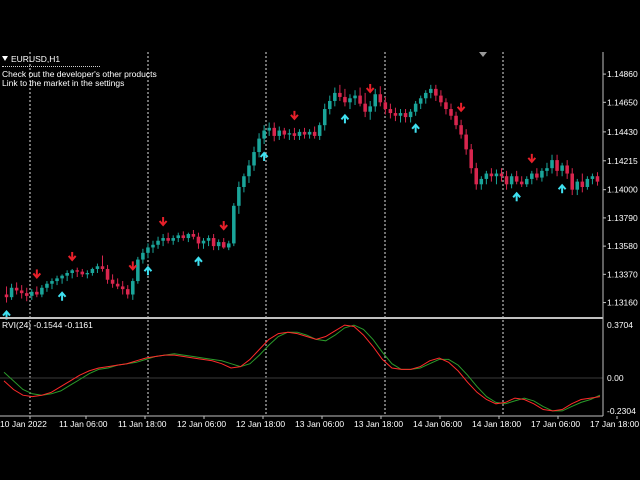 This screenshot has width=640, height=480. What do you see at coordinates (83, 424) in the screenshot?
I see `time-tick-label: 11 Jan 06:00` at bounding box center [83, 424].